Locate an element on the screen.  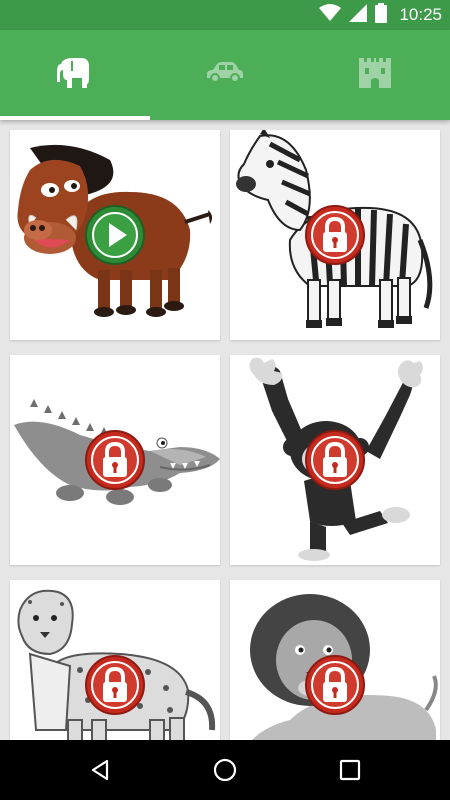
navigation-bar is located at coordinates (225, 770).